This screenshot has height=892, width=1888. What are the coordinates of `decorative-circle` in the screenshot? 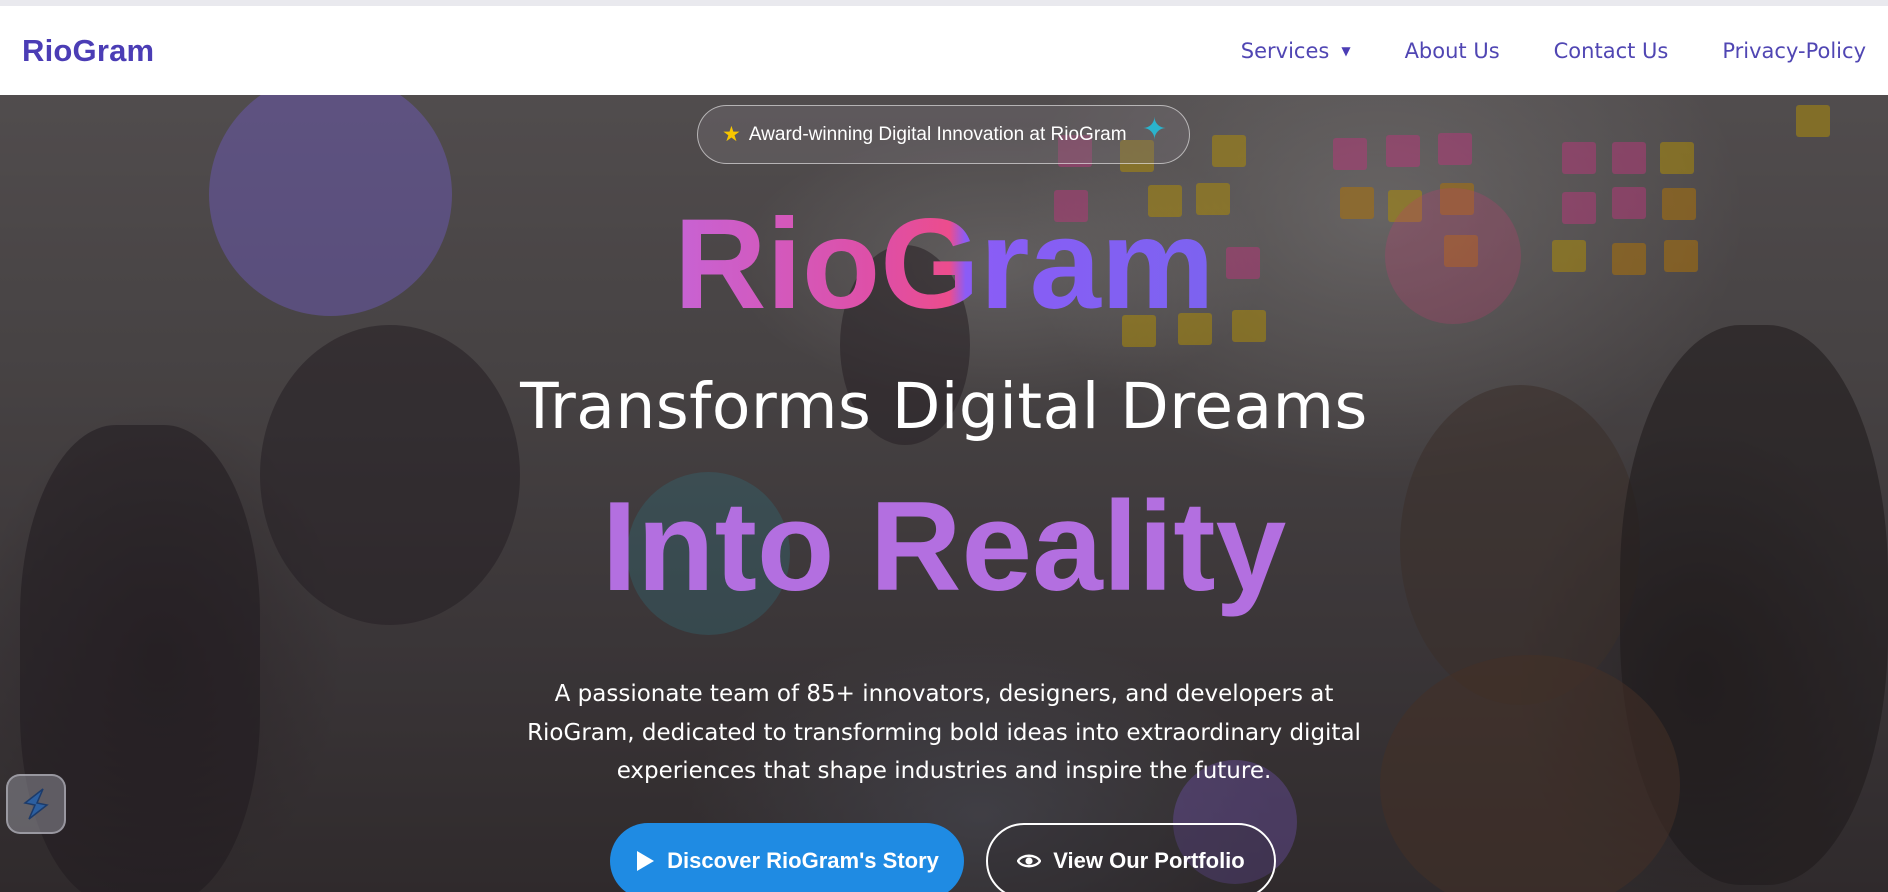 It's located at (1453, 256).